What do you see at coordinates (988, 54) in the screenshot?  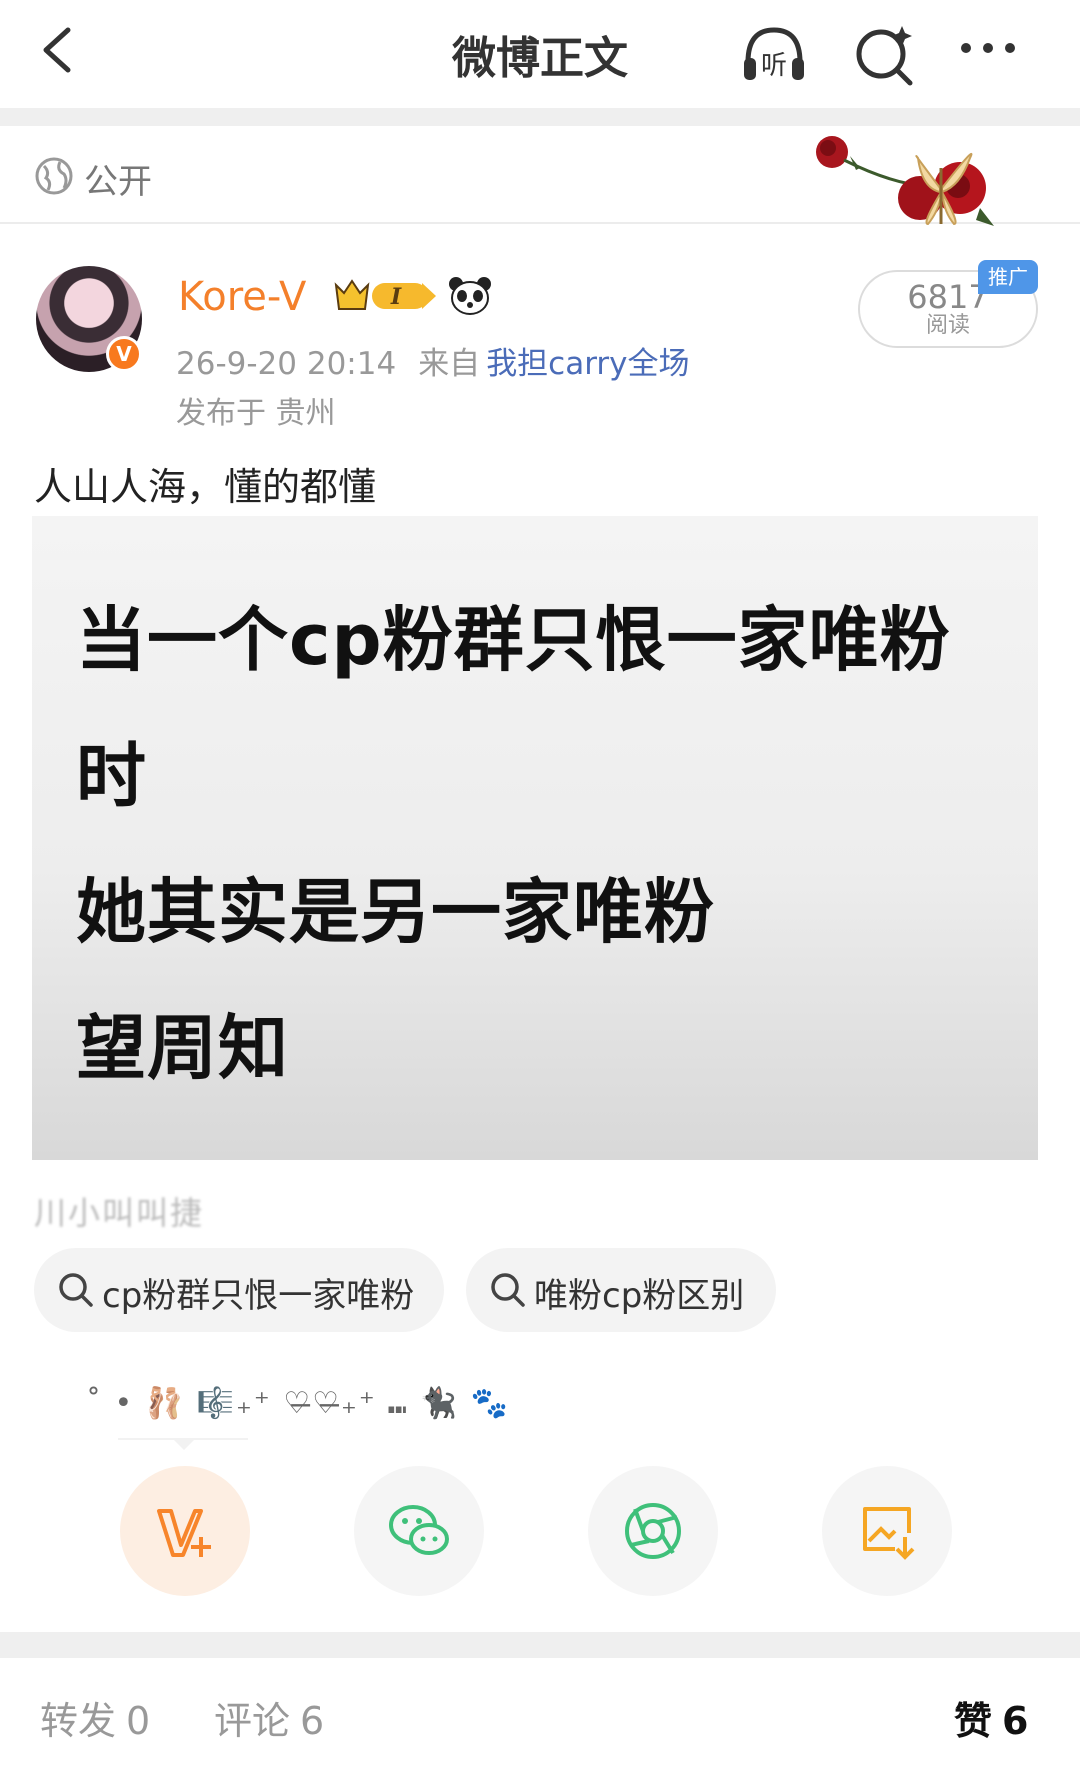 I see `more-dots-icon` at bounding box center [988, 54].